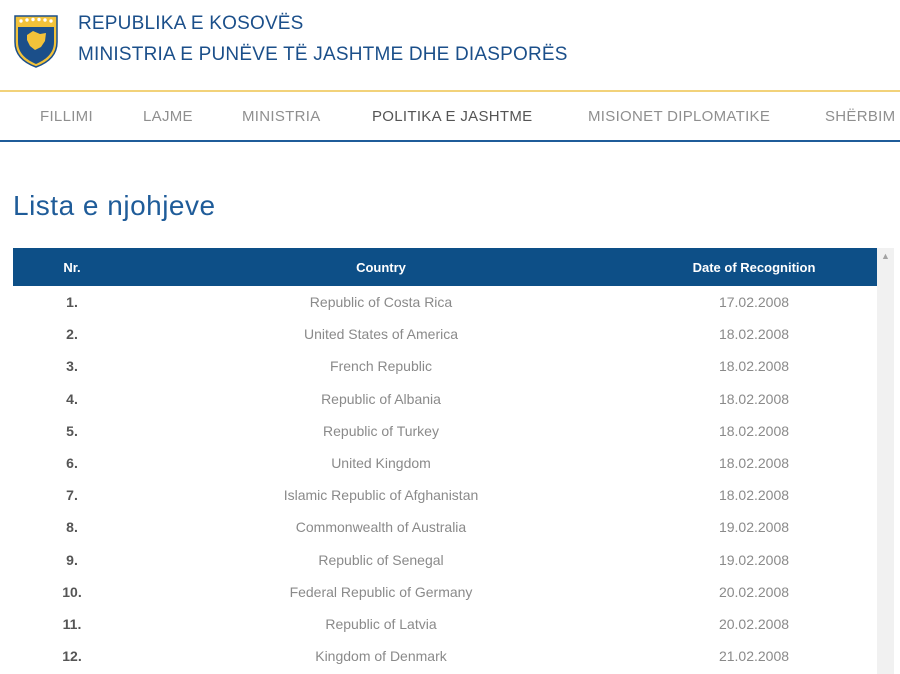 Image resolution: width=900 pixels, height=674 pixels. I want to click on row-number: 12., so click(72, 656).